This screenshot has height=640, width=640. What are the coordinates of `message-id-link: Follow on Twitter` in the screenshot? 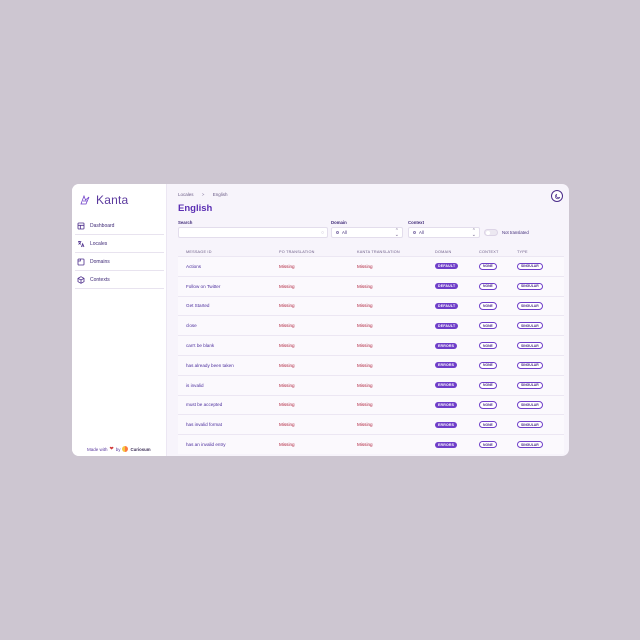 It's located at (203, 286).